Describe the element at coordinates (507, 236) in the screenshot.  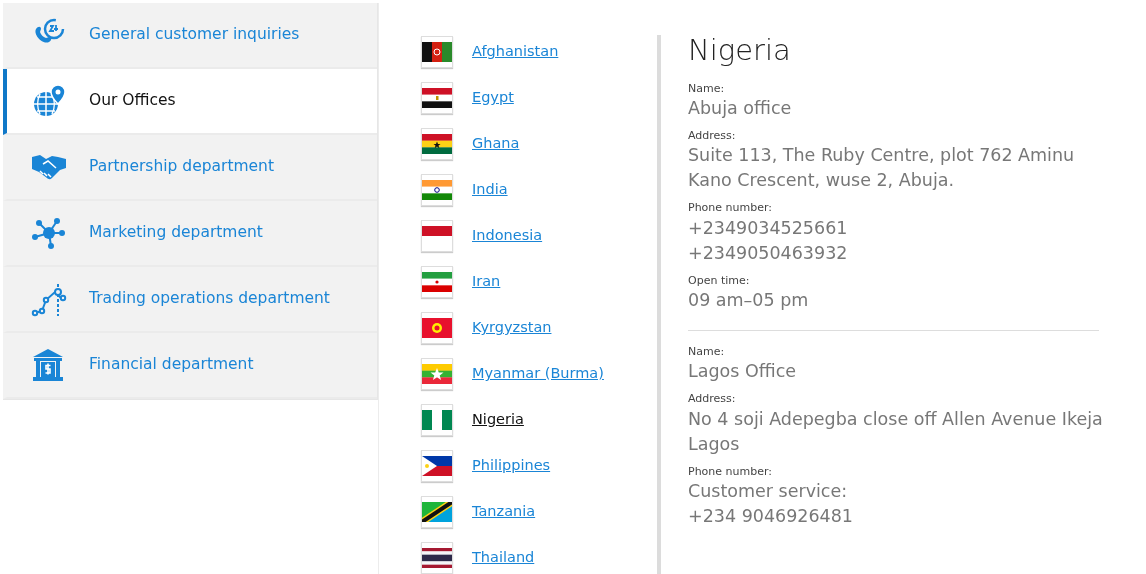
I see `country-link: Indonesia` at that location.